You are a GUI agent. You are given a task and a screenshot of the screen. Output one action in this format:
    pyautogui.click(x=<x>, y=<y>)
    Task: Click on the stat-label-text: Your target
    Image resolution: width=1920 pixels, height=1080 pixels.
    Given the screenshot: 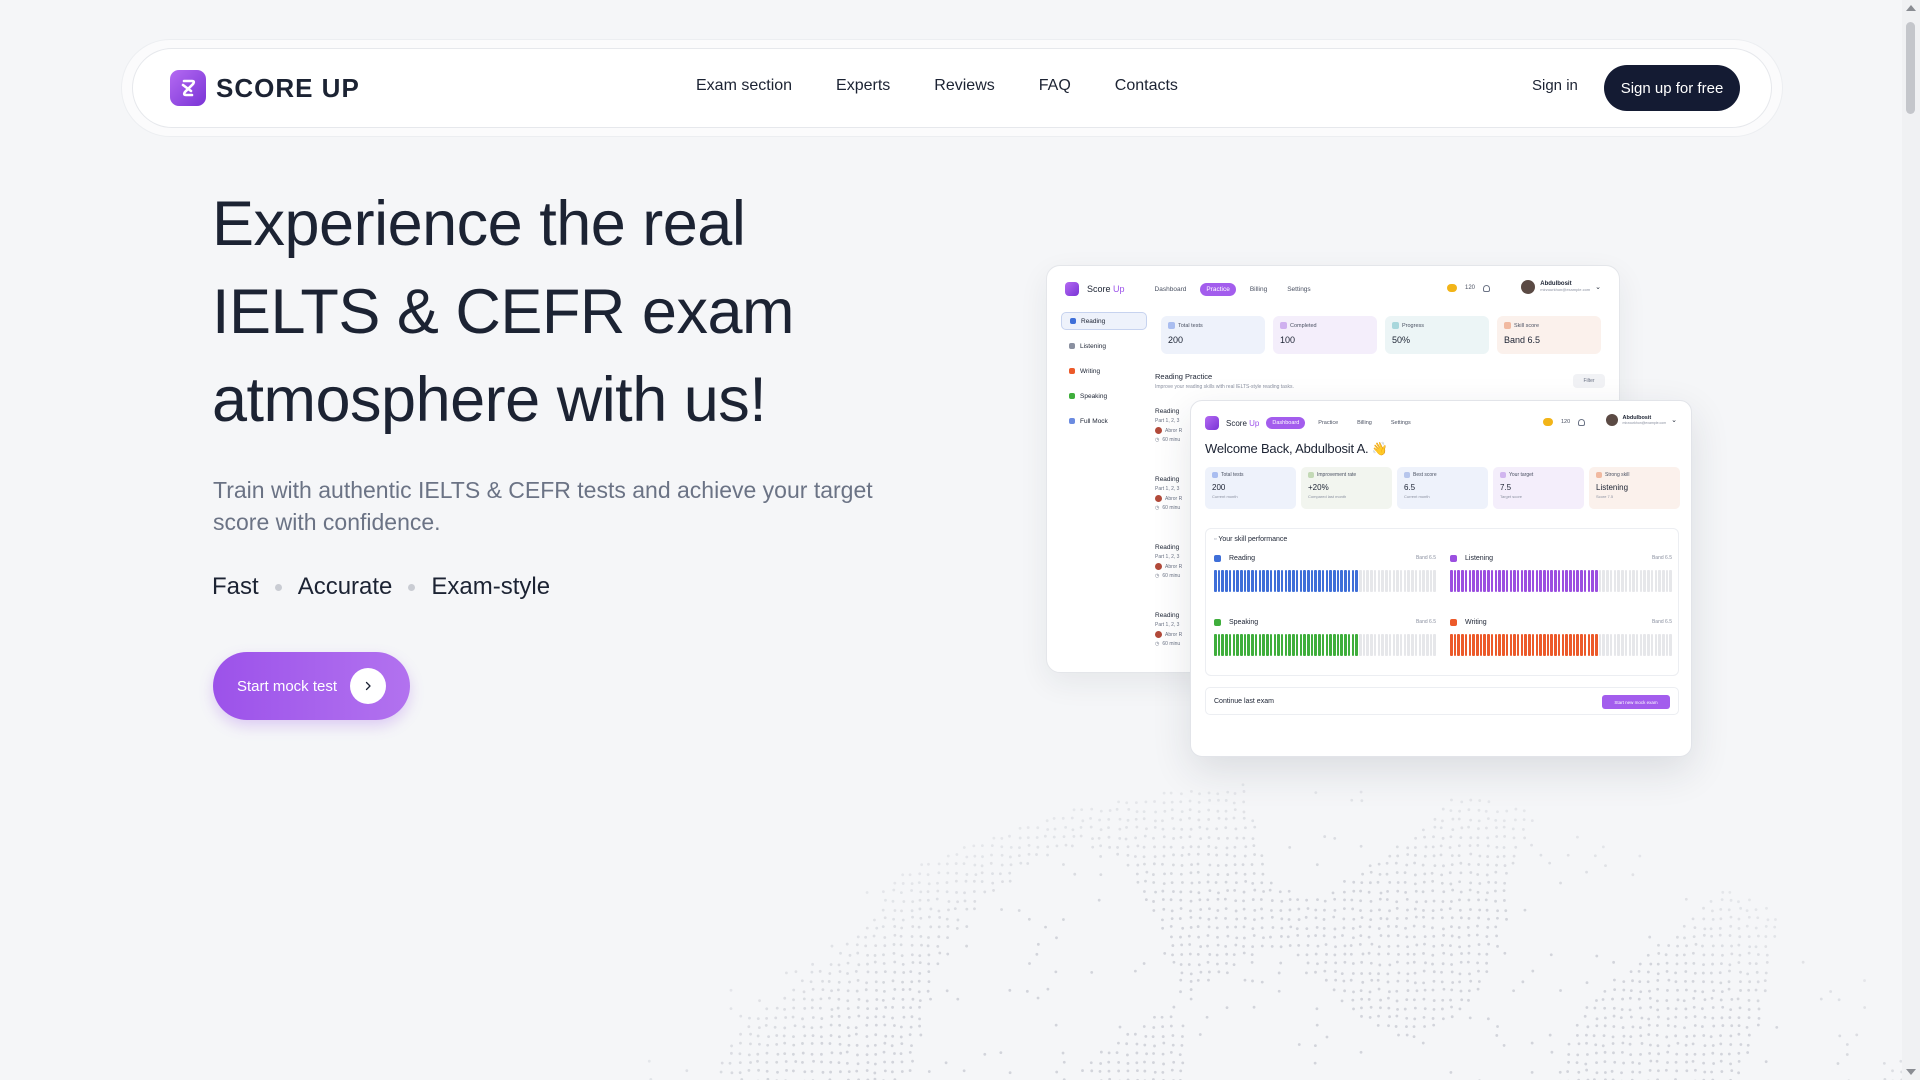 What is the action you would take?
    pyautogui.click(x=1521, y=475)
    